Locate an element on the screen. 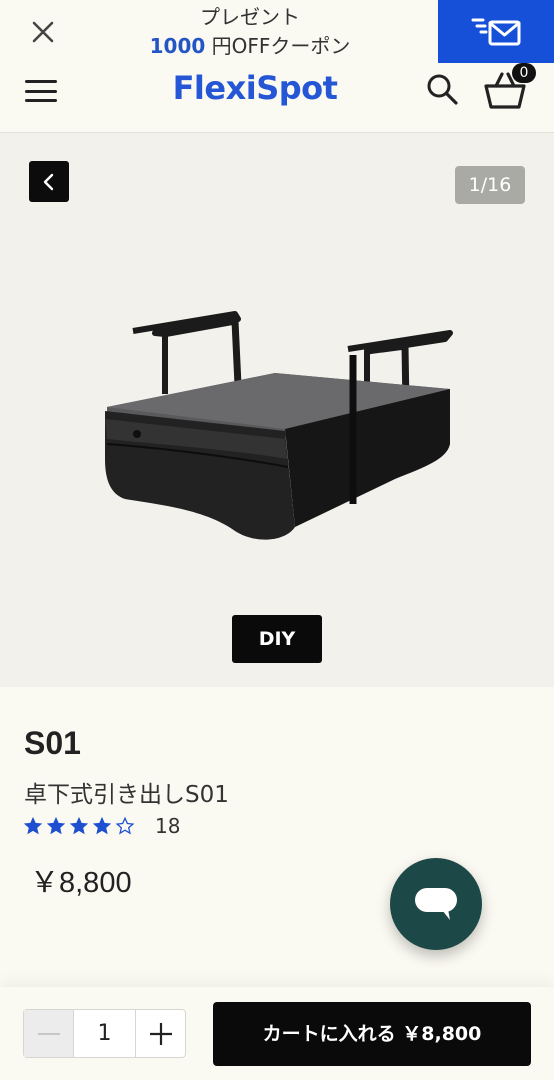  search-button is located at coordinates (442, 89).